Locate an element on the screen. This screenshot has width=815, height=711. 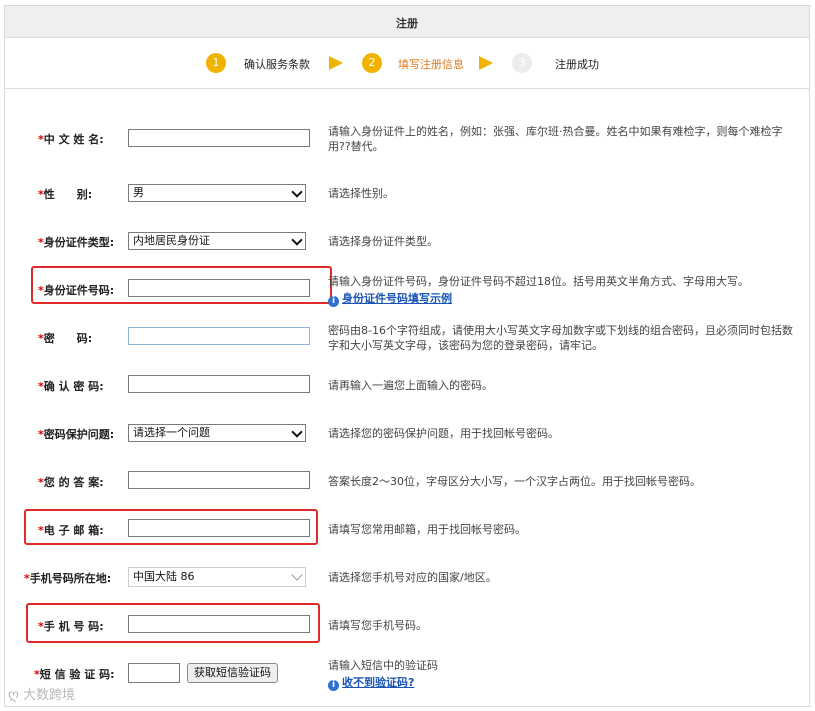
gender-select: 男 is located at coordinates (217, 193).